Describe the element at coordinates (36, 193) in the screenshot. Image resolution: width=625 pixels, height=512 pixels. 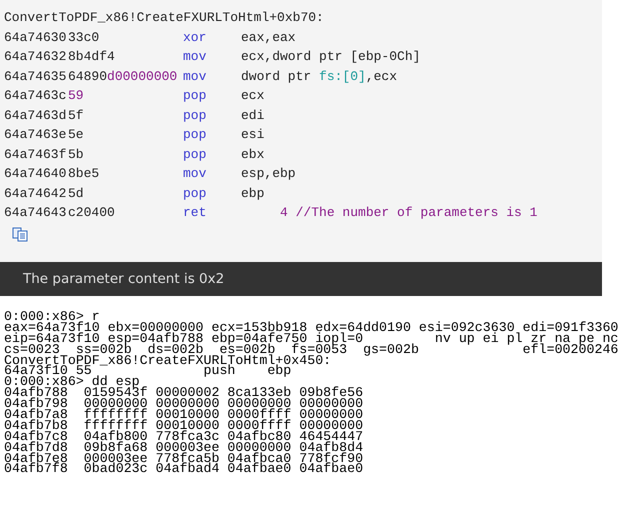
I see `address-text: 64a74642` at that location.